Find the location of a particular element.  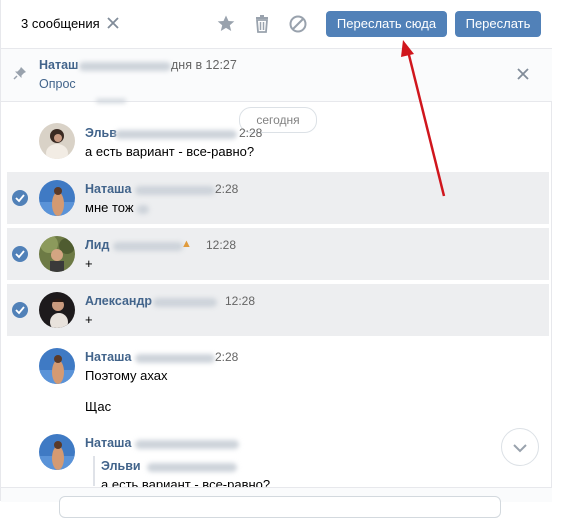

pin-icon is located at coordinates (20, 73).